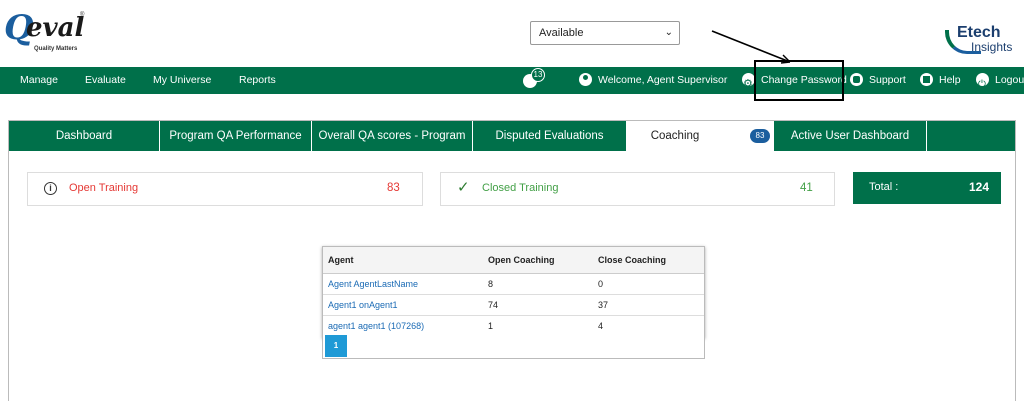  What do you see at coordinates (561, 33) in the screenshot?
I see `status-selected-value: Available` at bounding box center [561, 33].